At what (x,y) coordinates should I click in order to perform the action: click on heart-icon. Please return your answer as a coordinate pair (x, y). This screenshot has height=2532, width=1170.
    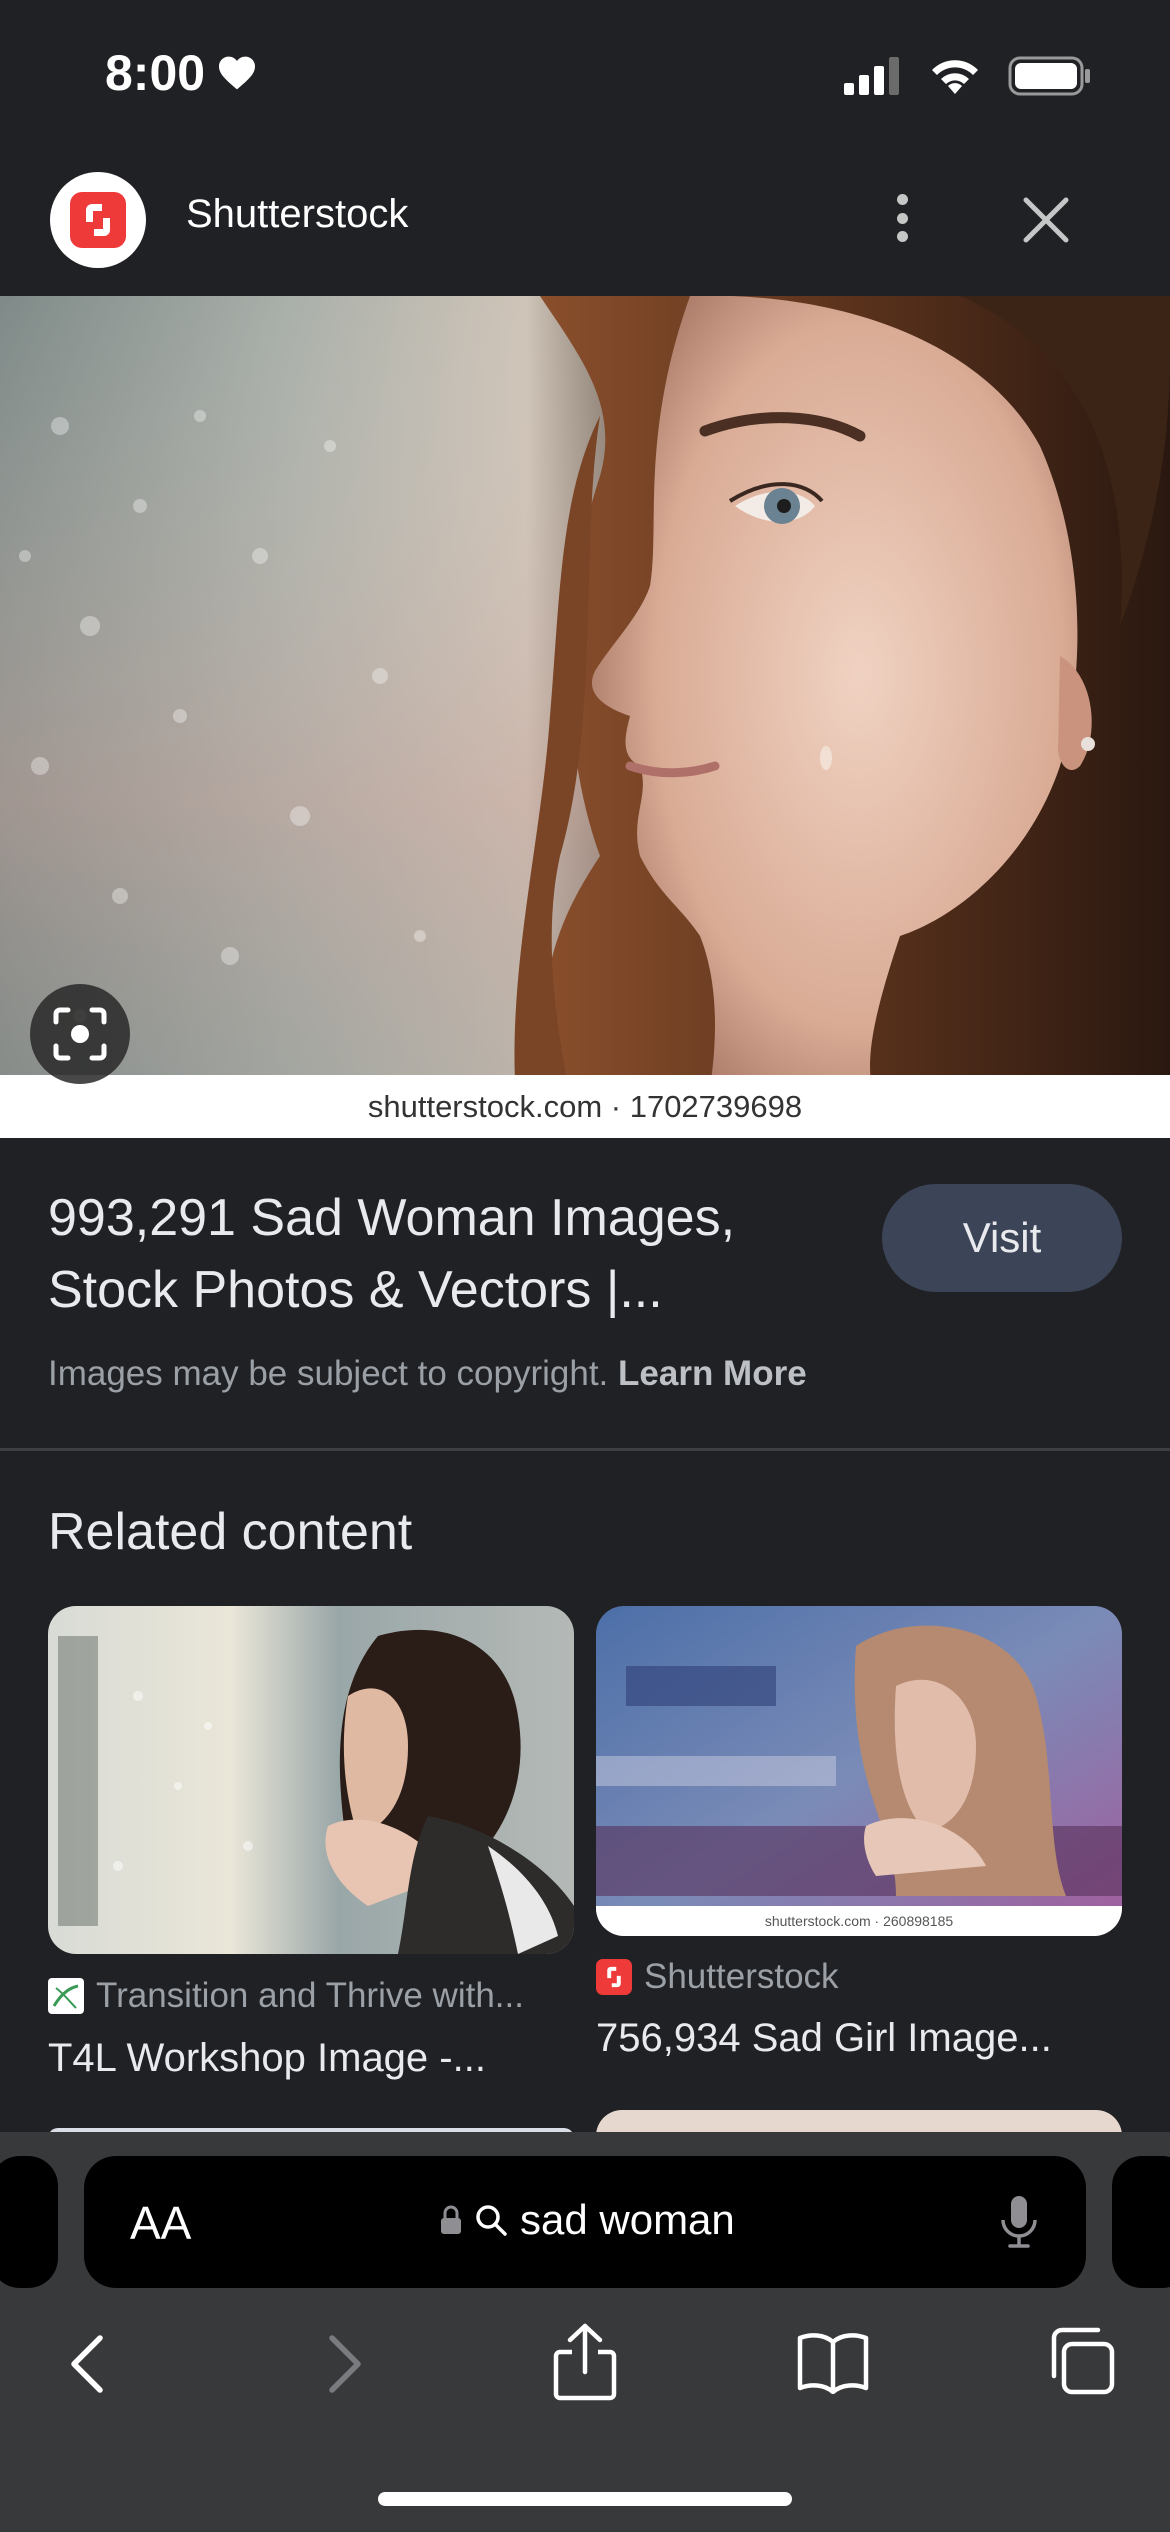
    Looking at the image, I should click on (237, 73).